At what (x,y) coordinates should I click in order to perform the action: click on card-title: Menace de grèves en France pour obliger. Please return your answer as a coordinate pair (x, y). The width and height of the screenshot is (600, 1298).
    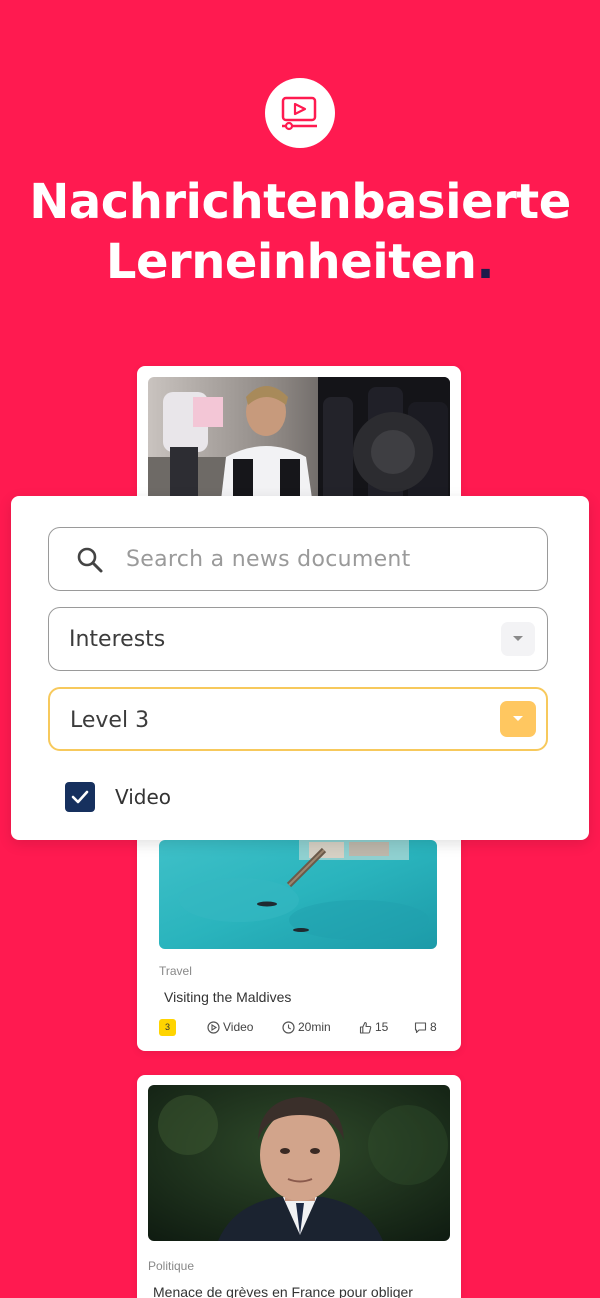
    Looking at the image, I should click on (283, 1291).